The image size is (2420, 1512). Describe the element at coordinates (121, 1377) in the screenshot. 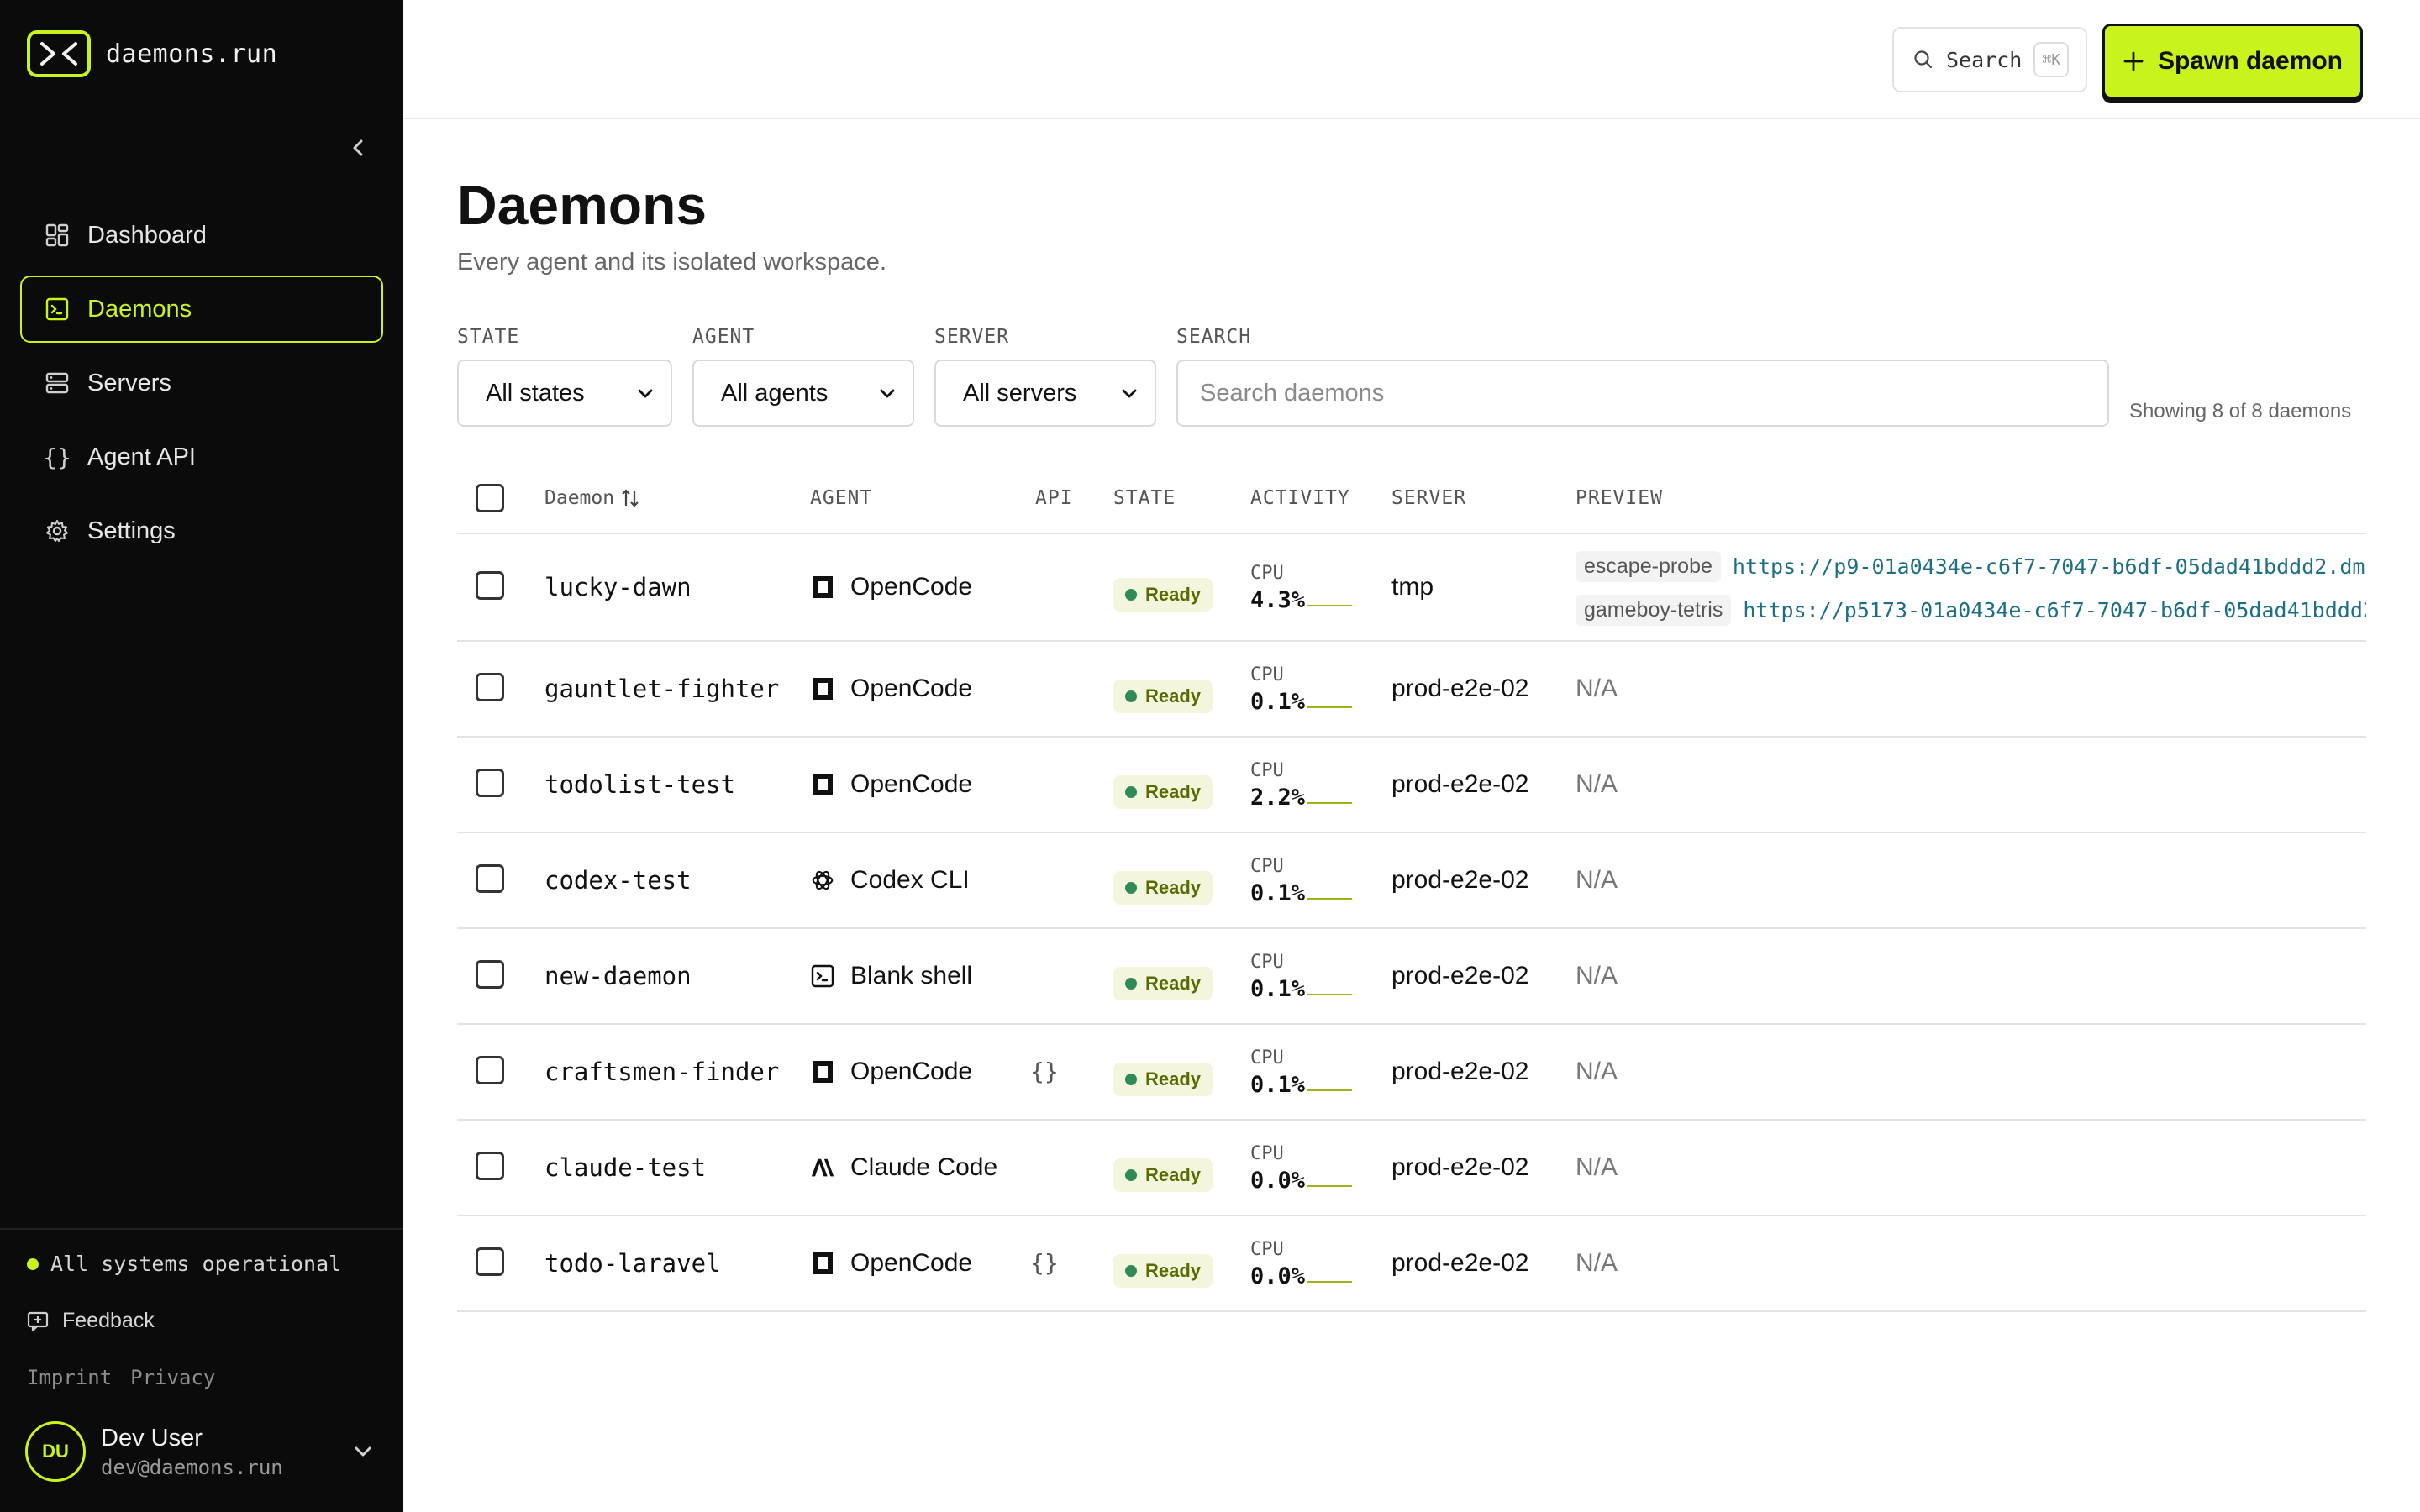

I see `legal-links: Imprint Privacy` at that location.